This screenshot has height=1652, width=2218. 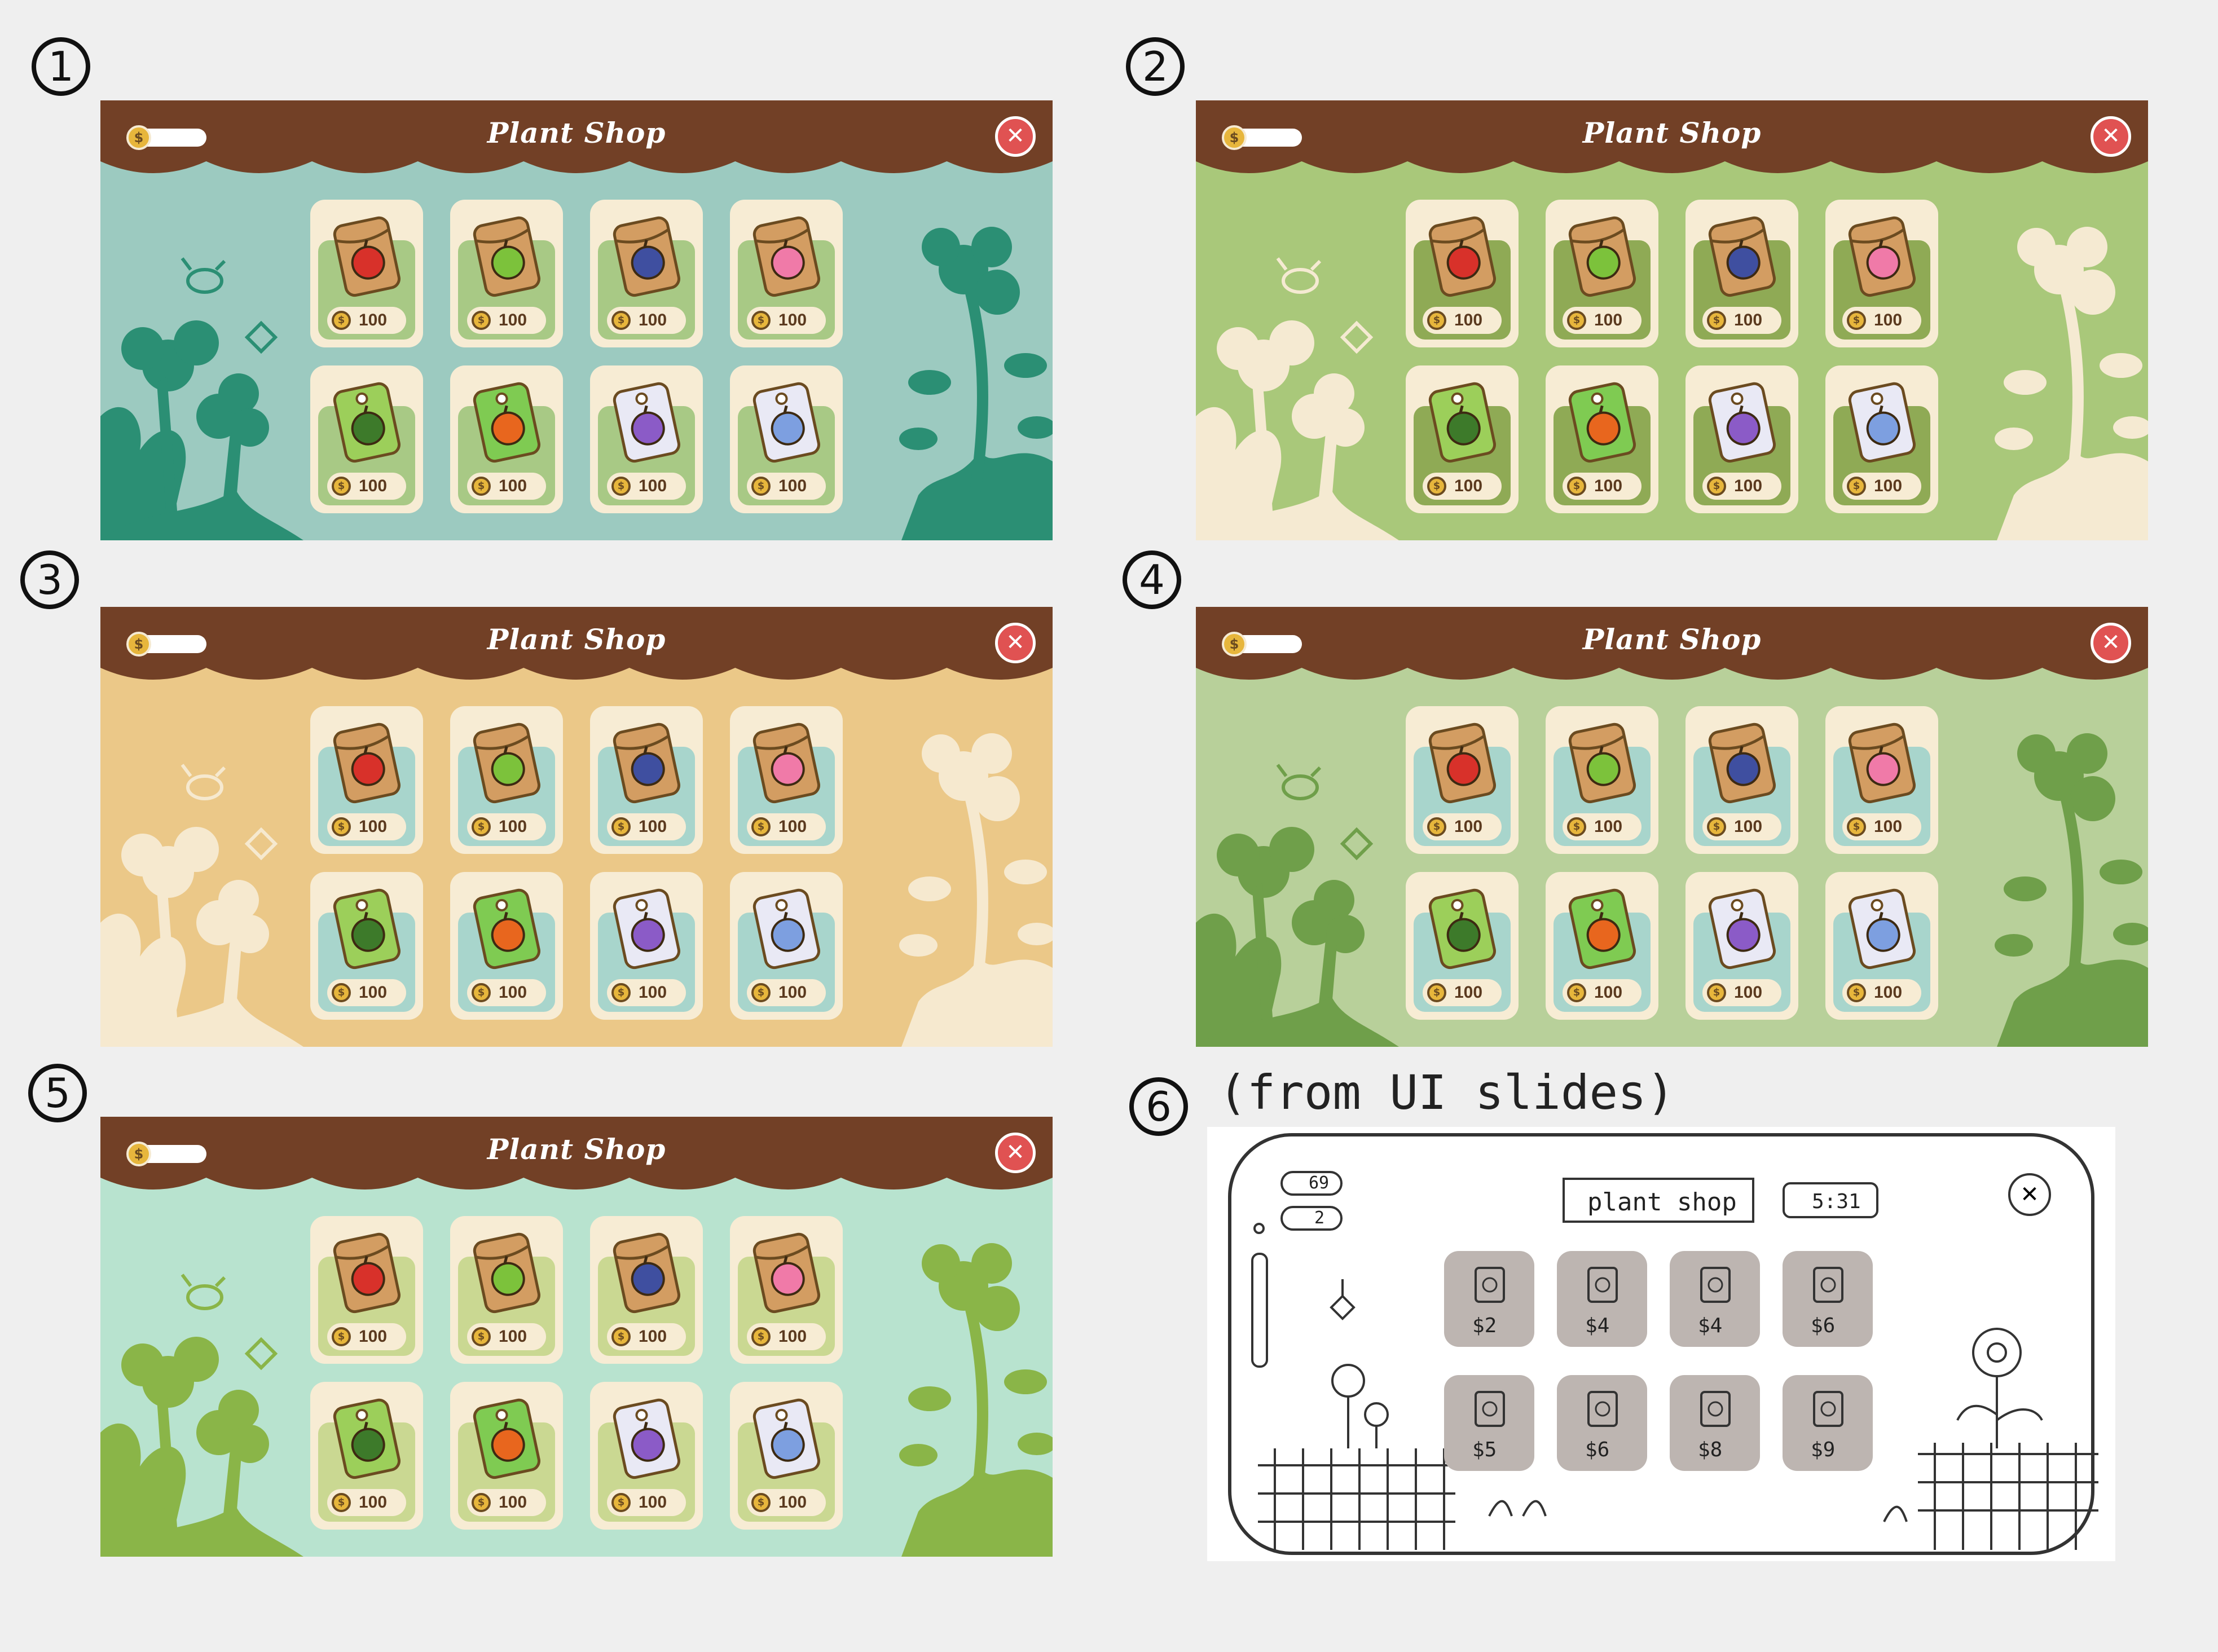 What do you see at coordinates (1489, 1423) in the screenshot?
I see `sketch-item-card: $5` at bounding box center [1489, 1423].